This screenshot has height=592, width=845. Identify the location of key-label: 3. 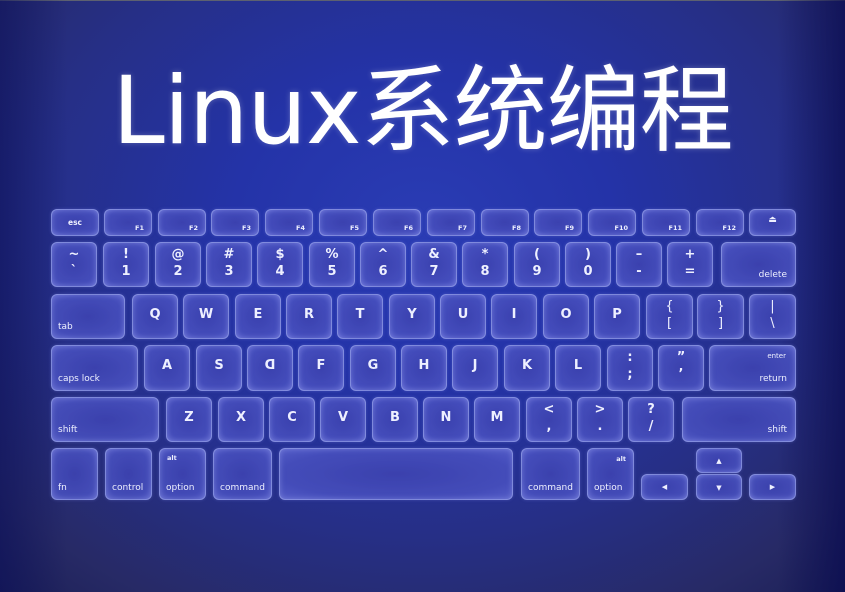
(229, 271).